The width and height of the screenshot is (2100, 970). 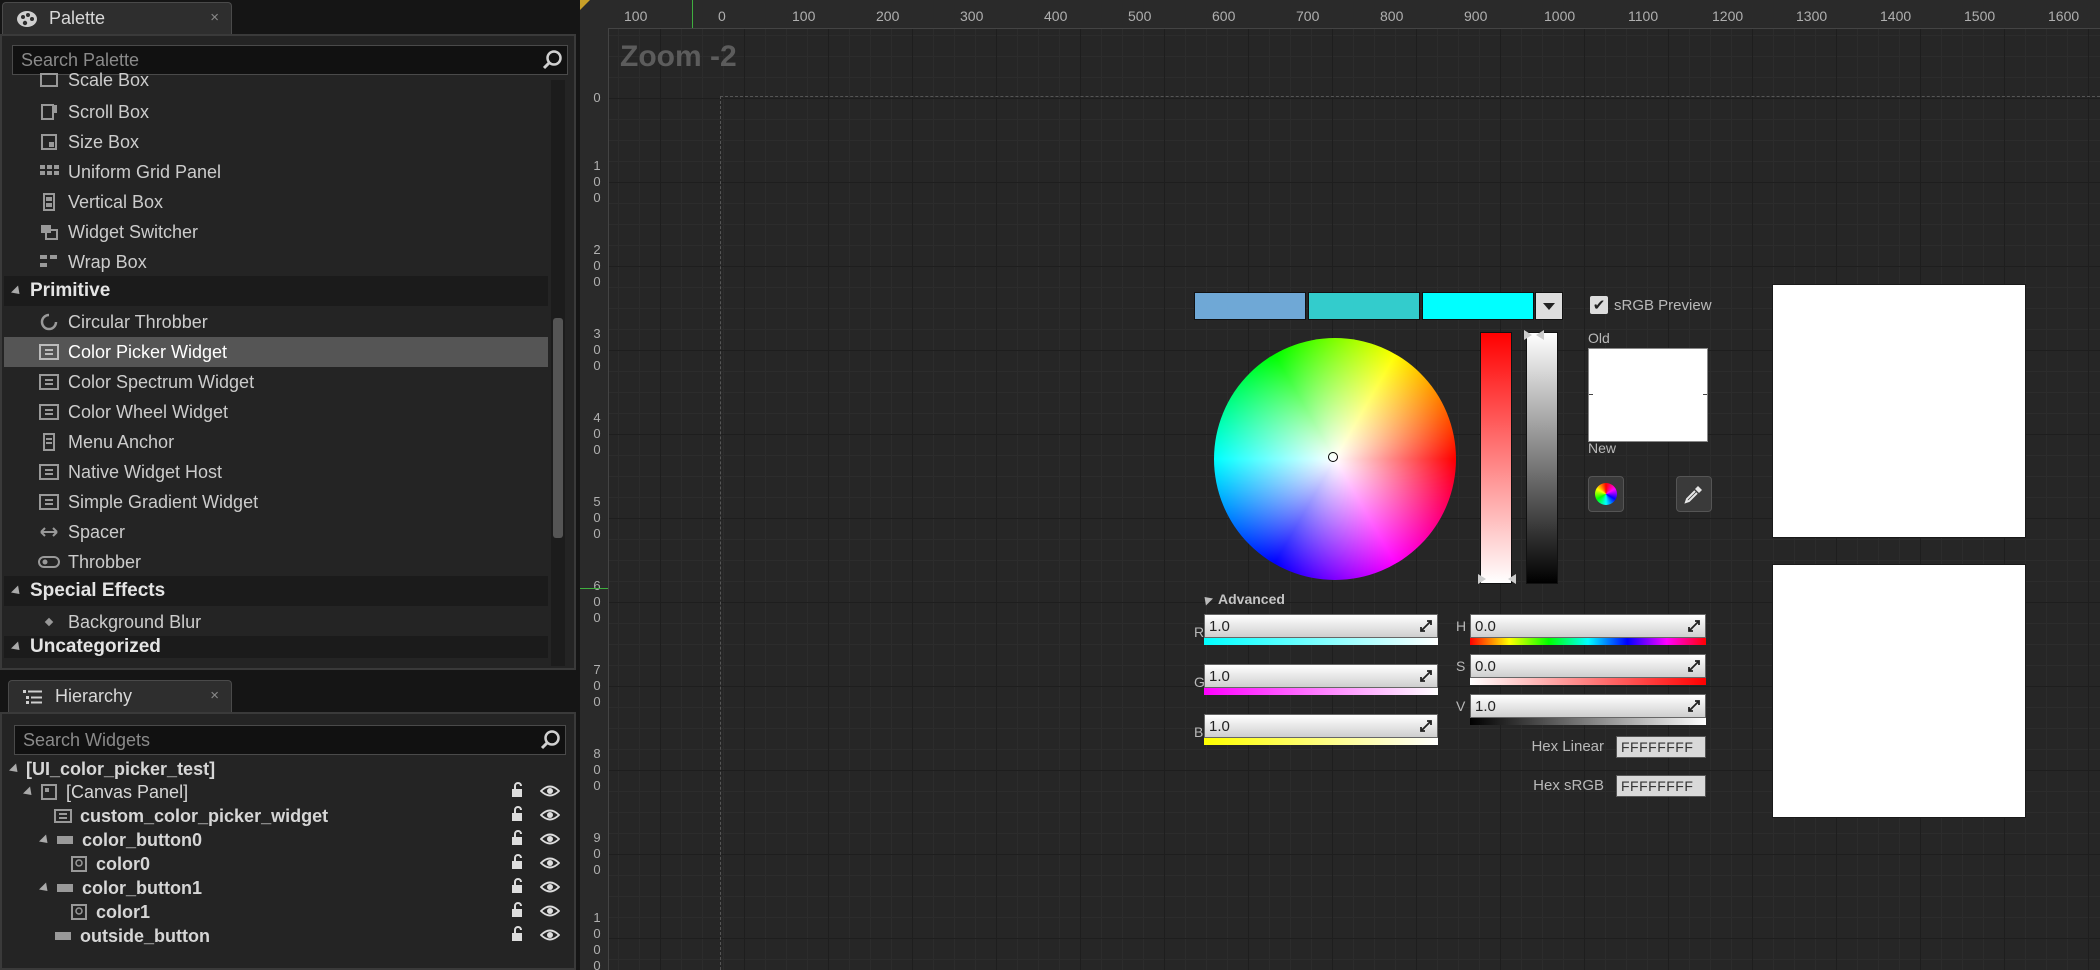 I want to click on hue-spinbox: 0.0, so click(x=1588, y=626).